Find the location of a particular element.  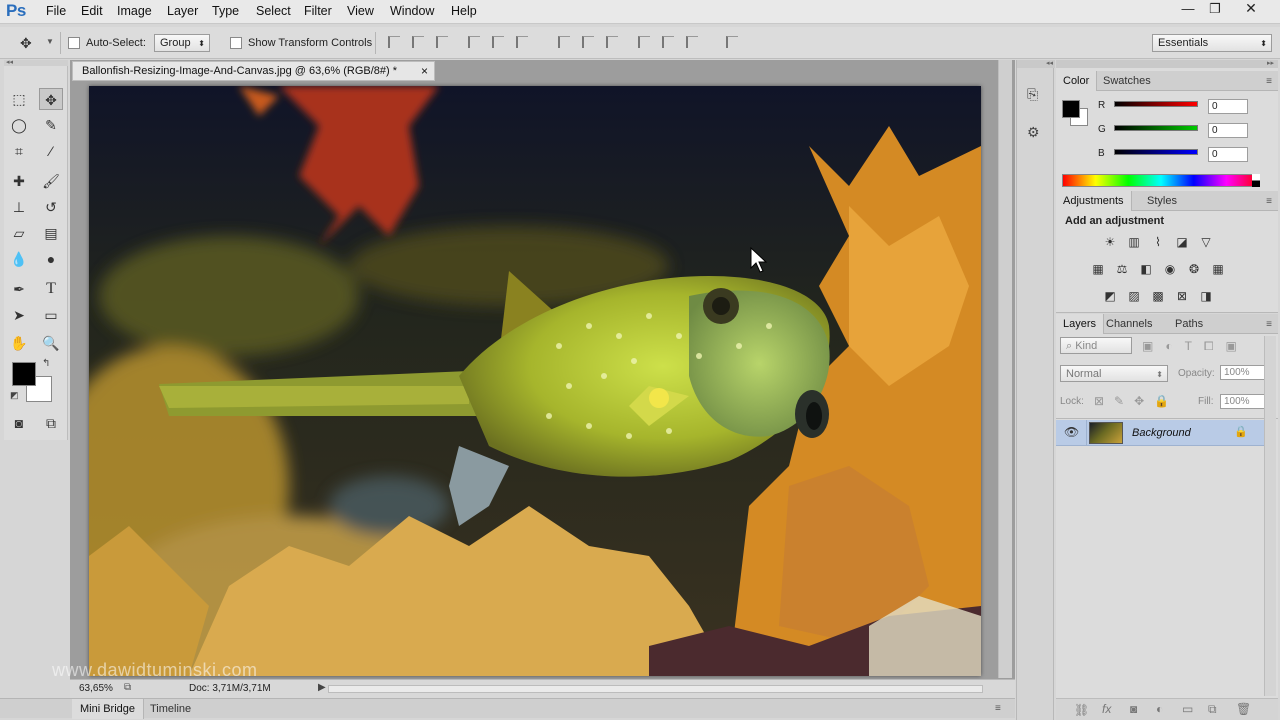

invert-icon: ◩ is located at coordinates (1110, 296).